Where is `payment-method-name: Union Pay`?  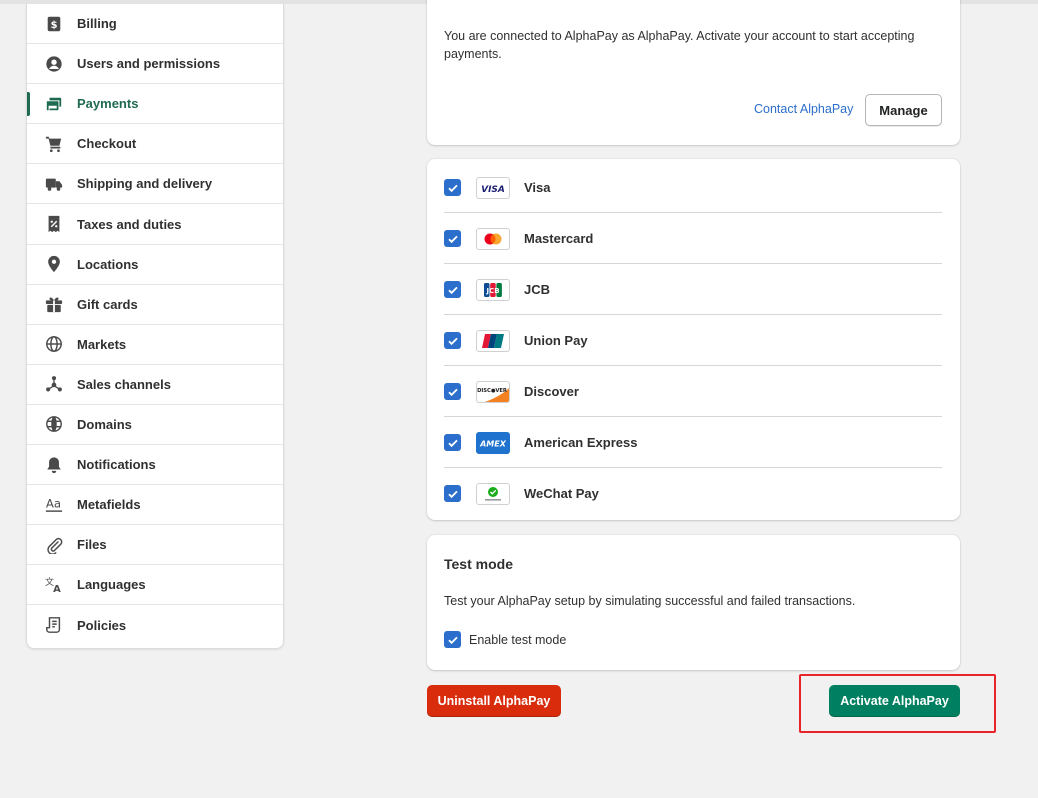 payment-method-name: Union Pay is located at coordinates (556, 340).